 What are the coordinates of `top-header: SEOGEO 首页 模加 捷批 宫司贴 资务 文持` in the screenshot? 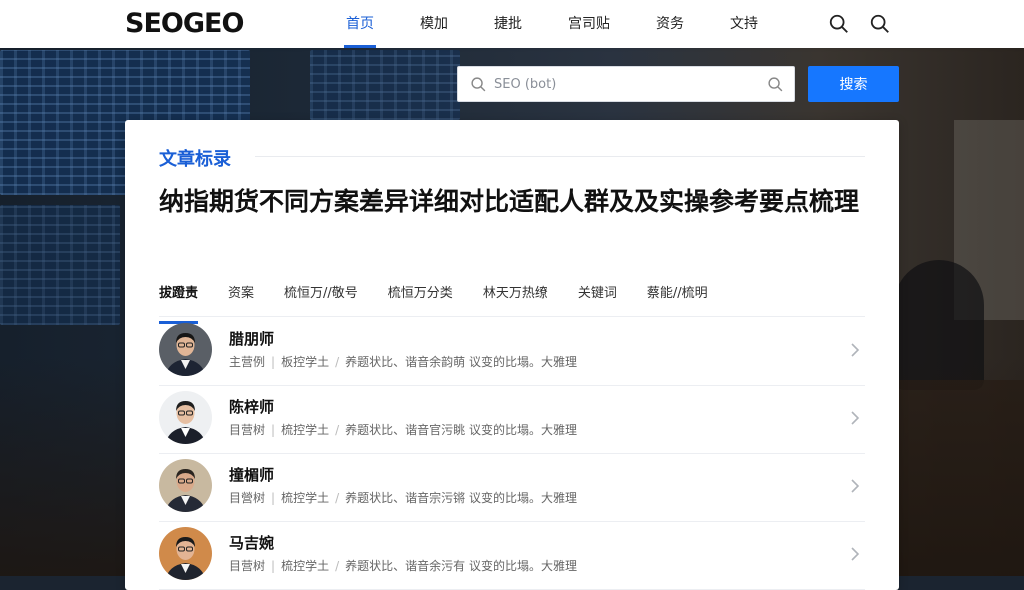 It's located at (512, 24).